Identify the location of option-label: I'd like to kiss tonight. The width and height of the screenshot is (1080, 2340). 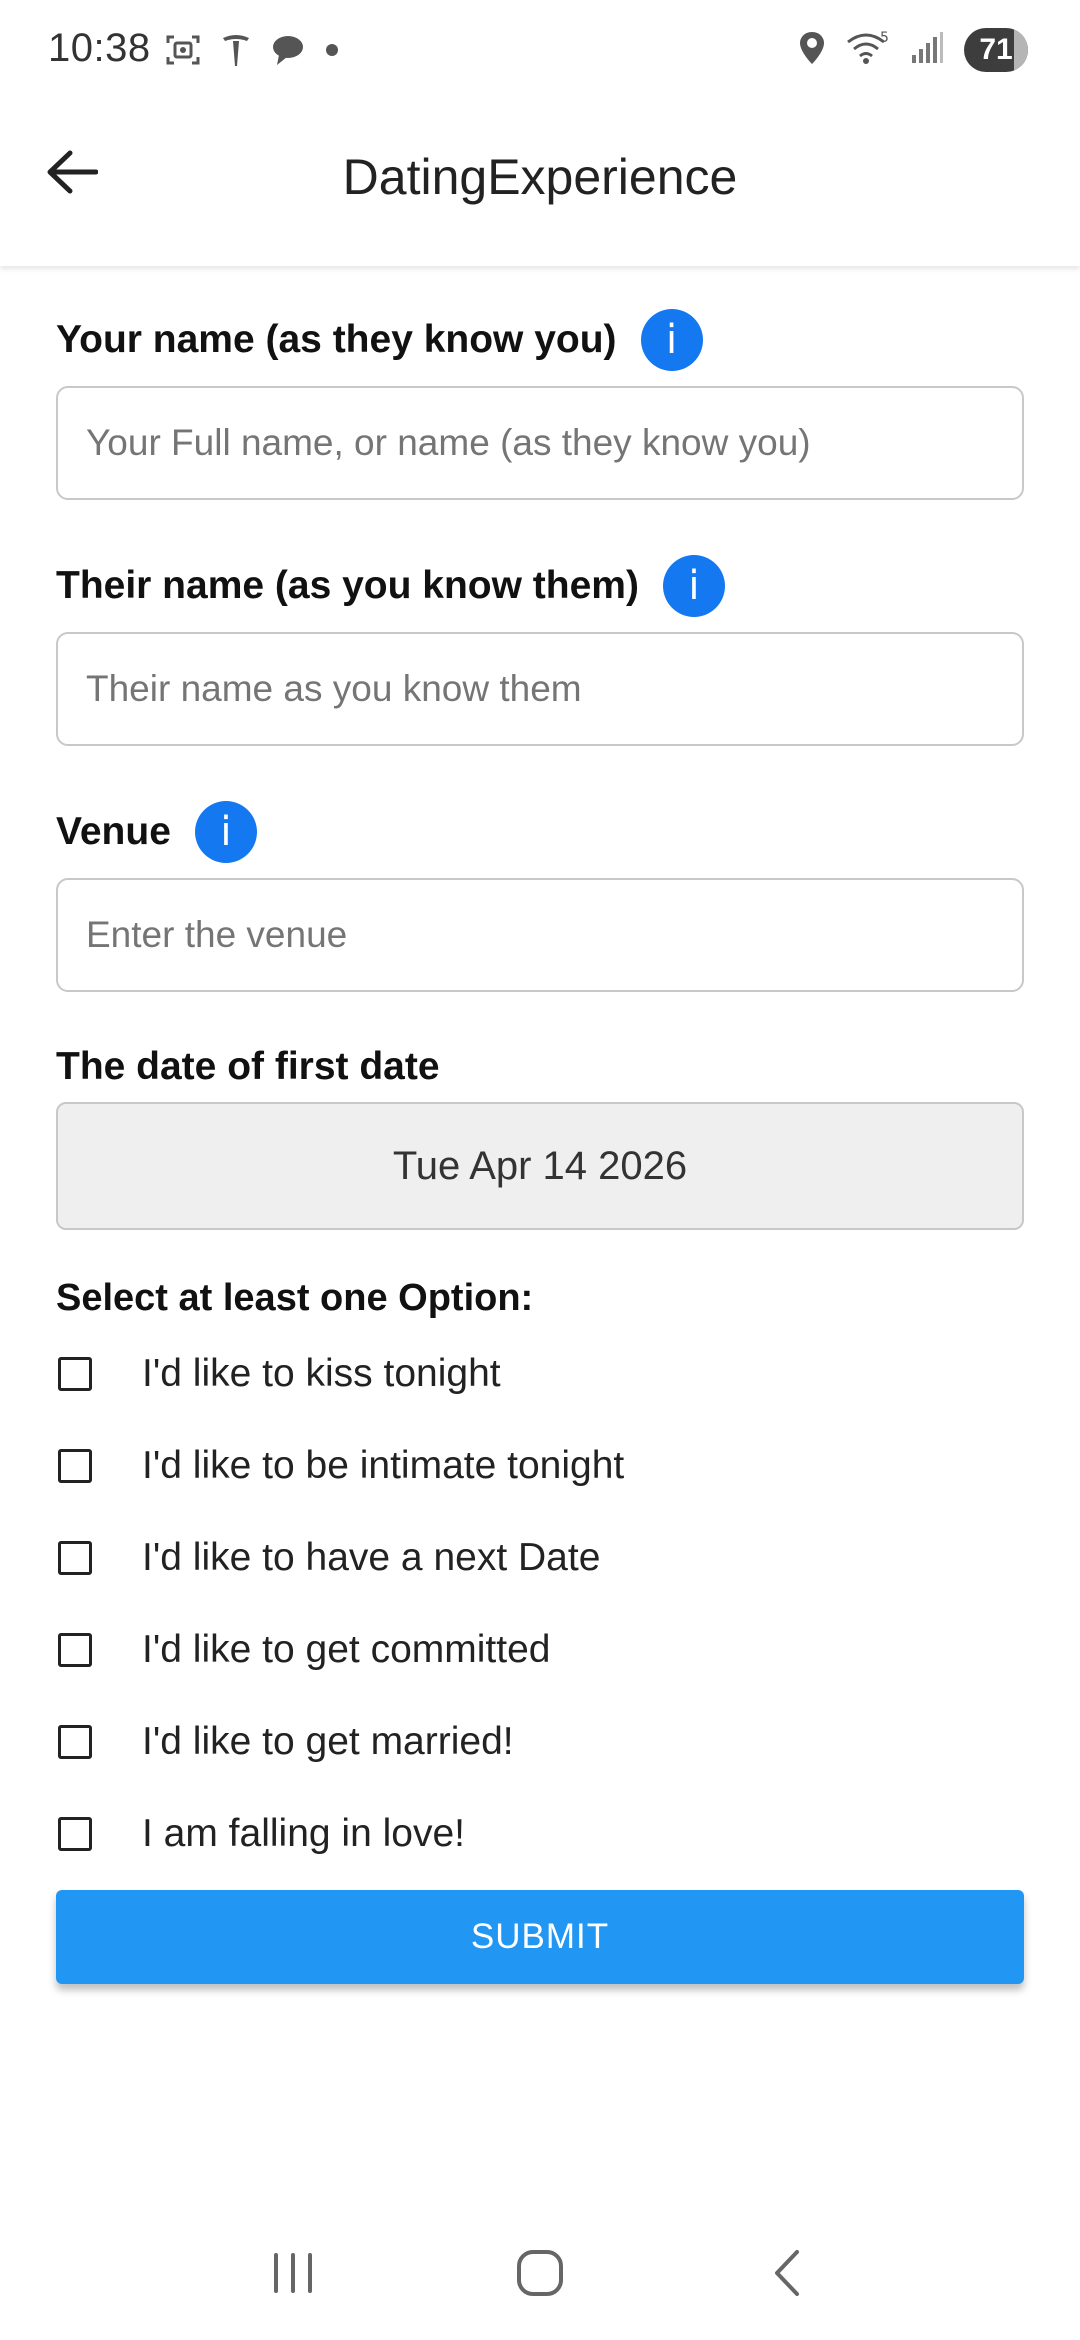
(321, 1373).